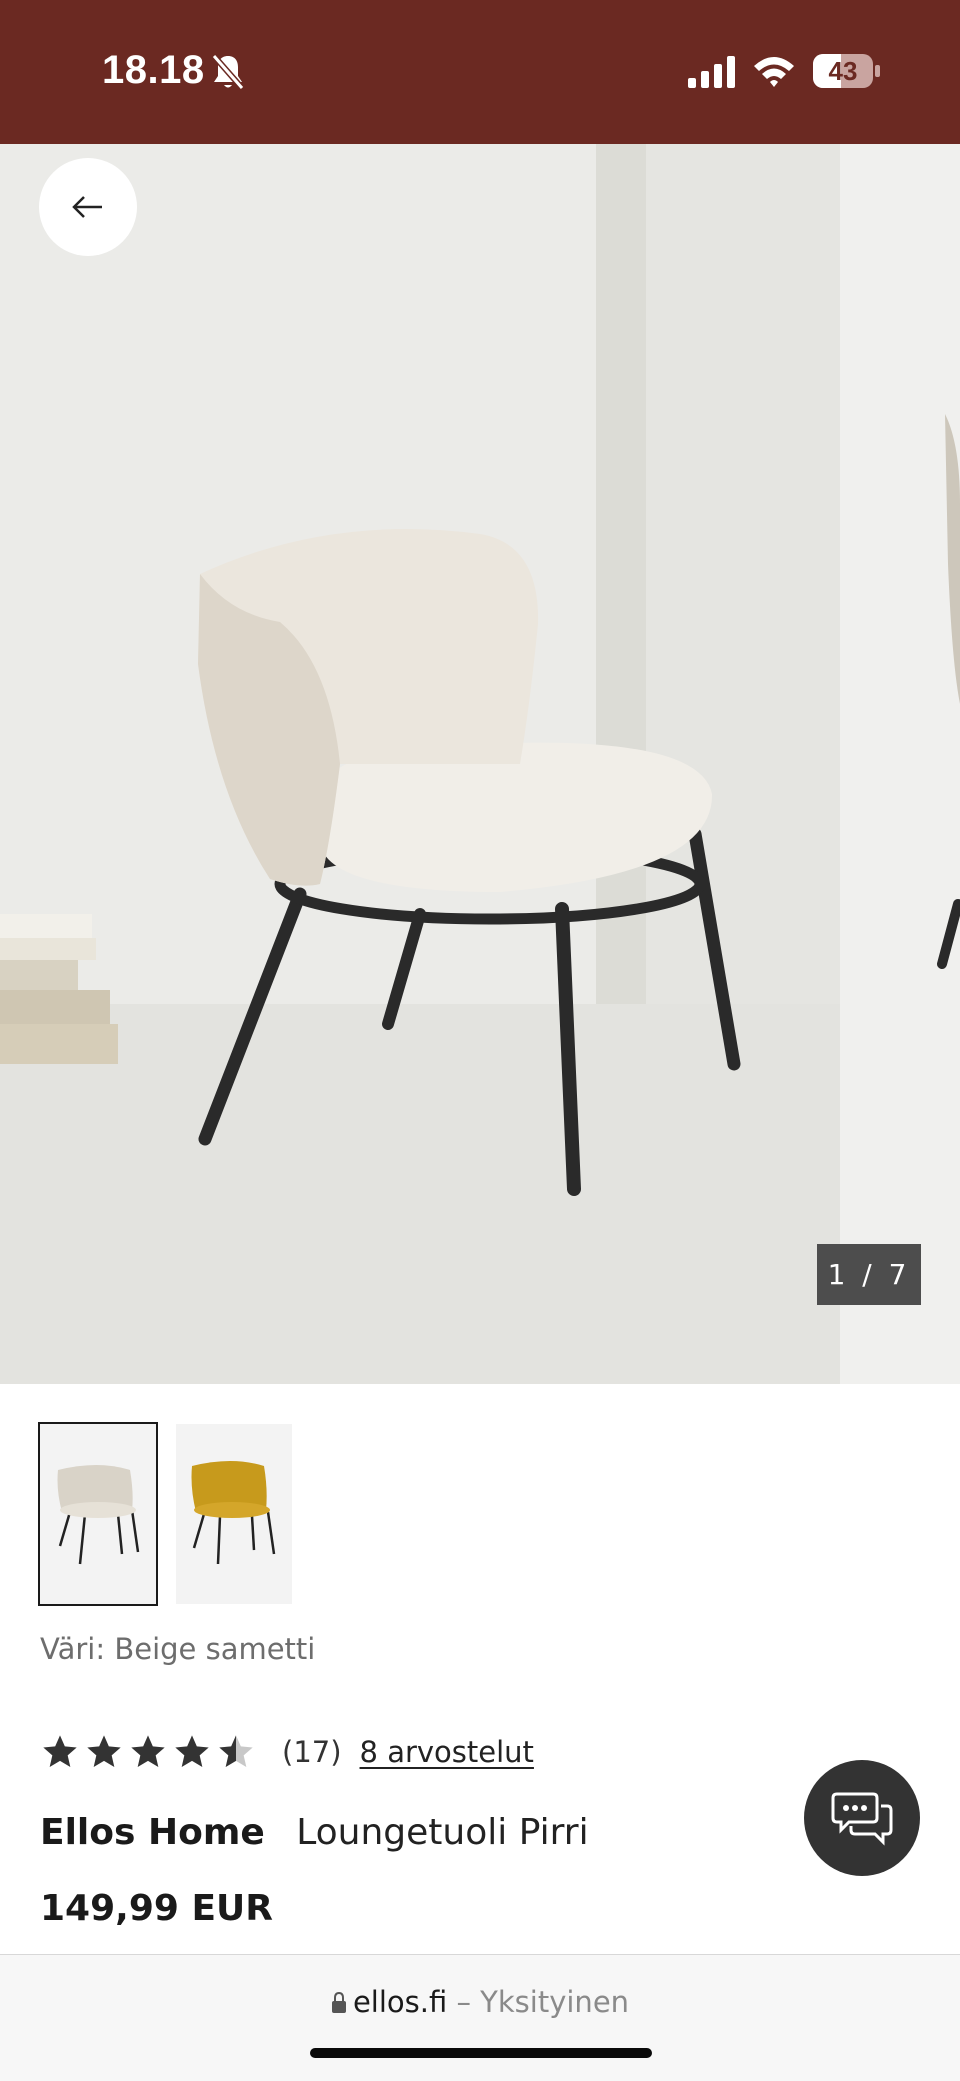 This screenshot has width=960, height=2081. I want to click on thumbnail-yellow-chair-image, so click(234, 1514).